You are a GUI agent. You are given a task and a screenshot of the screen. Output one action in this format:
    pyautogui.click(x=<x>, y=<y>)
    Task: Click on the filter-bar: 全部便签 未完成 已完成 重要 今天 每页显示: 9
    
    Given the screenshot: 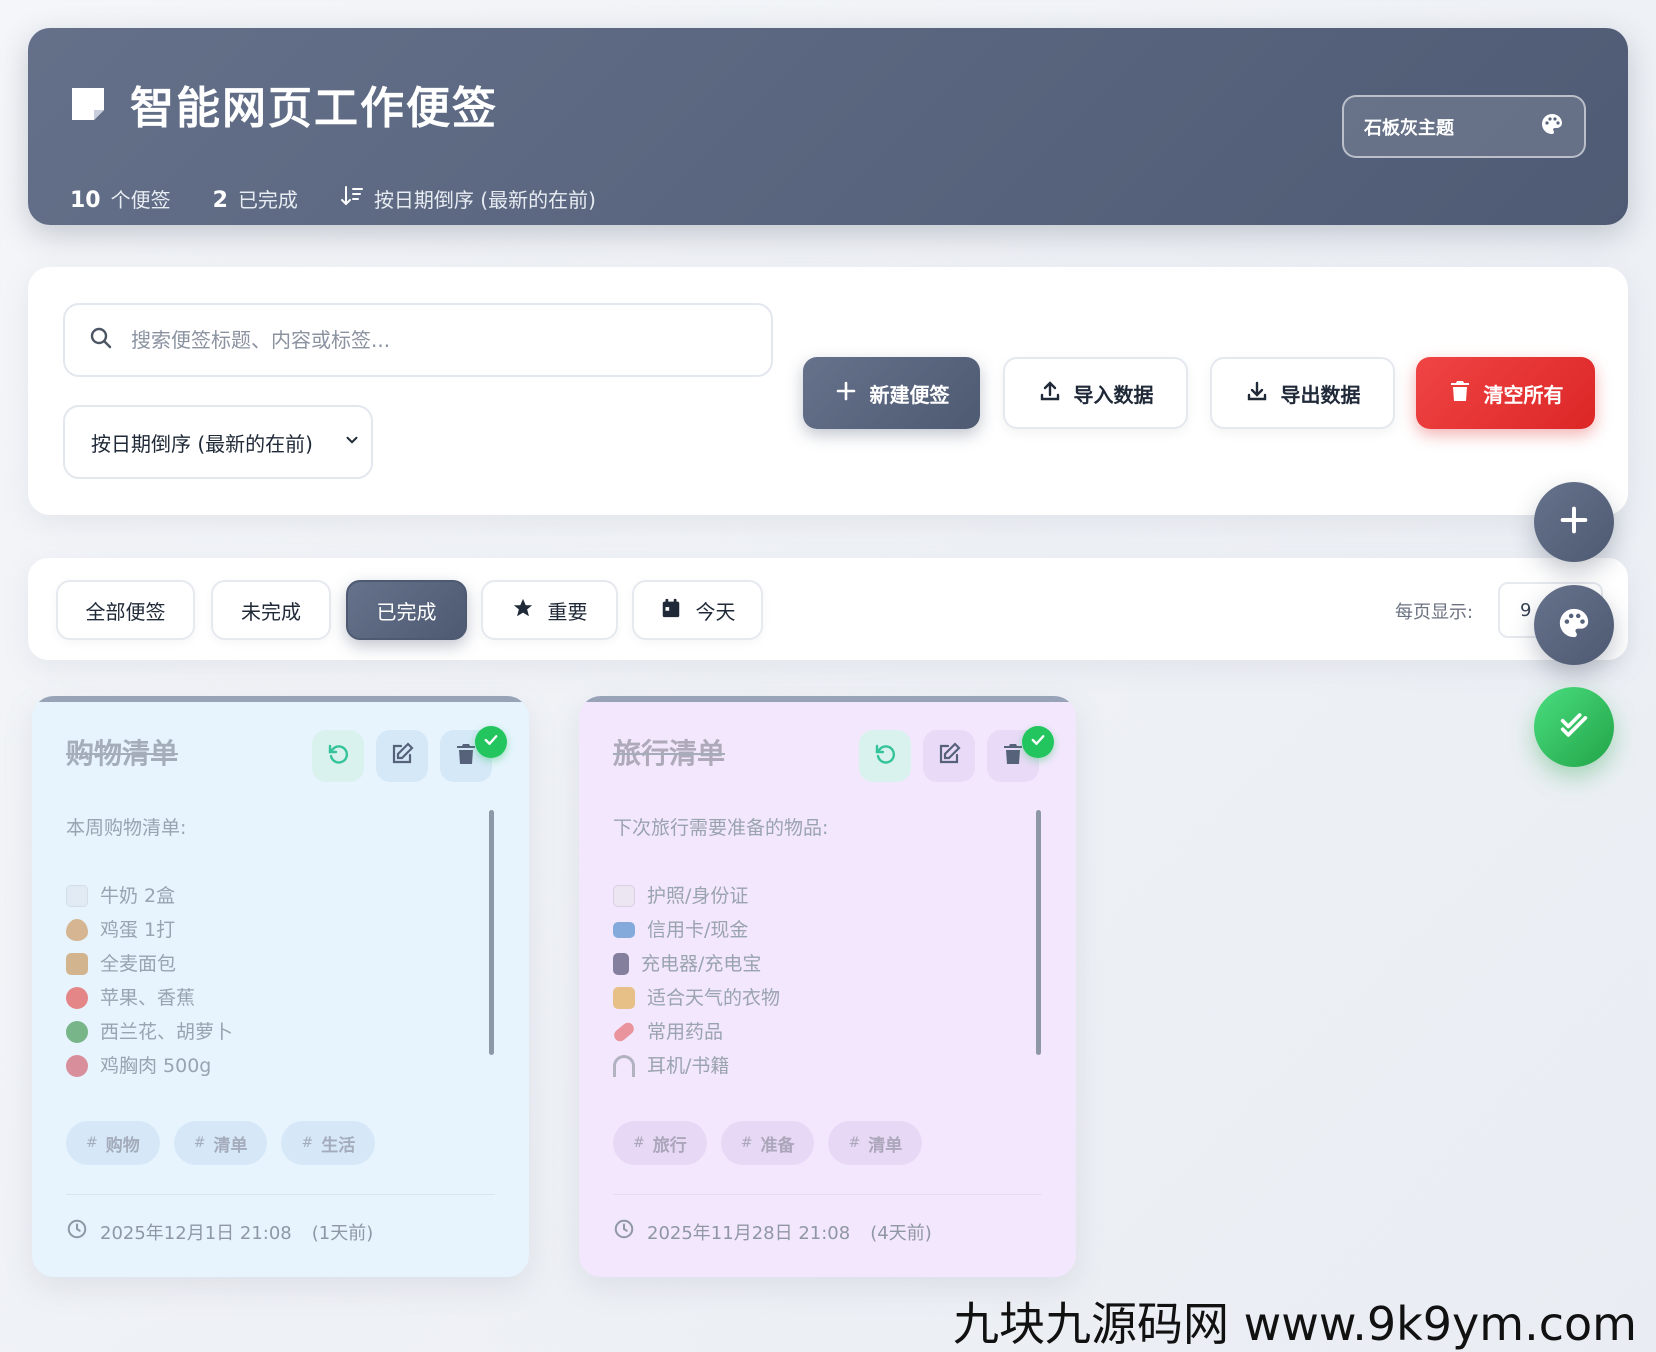 What is the action you would take?
    pyautogui.click(x=828, y=609)
    